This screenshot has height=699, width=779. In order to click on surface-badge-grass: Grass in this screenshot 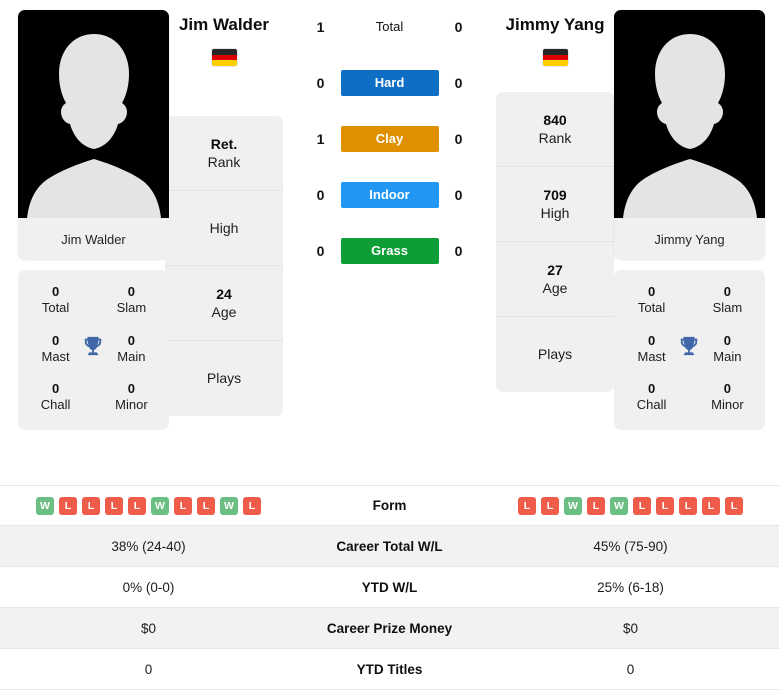, I will do `click(389, 251)`.